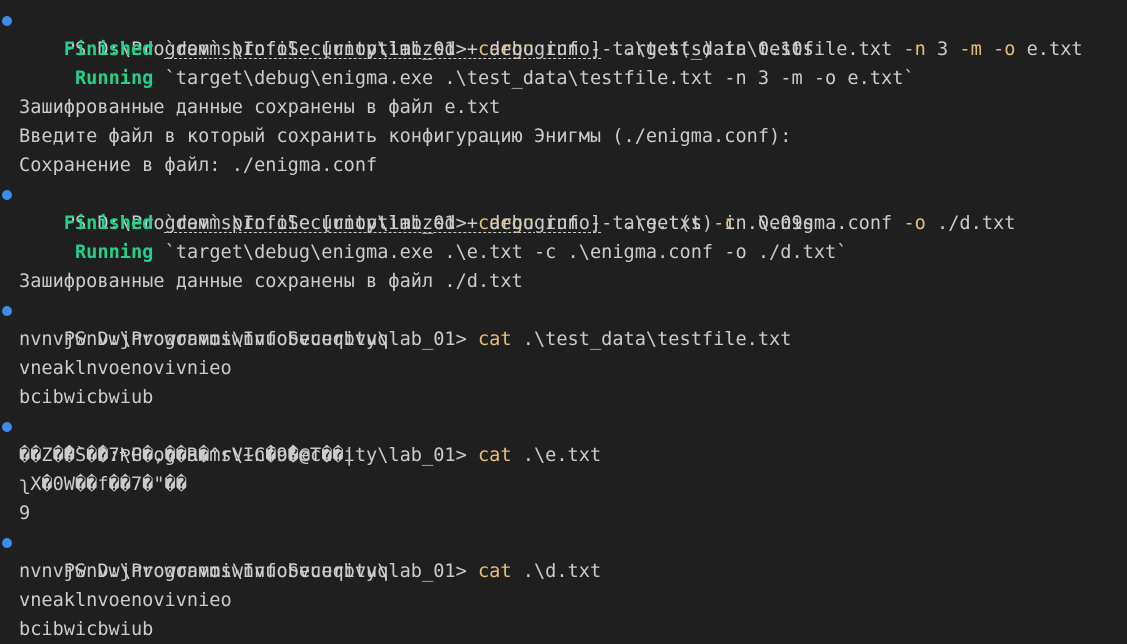  What do you see at coordinates (187, 455) in the screenshot?
I see `output-line: ��Z��`��7ⱣG�,��R�^rV~C�9�@T��|` at bounding box center [187, 455].